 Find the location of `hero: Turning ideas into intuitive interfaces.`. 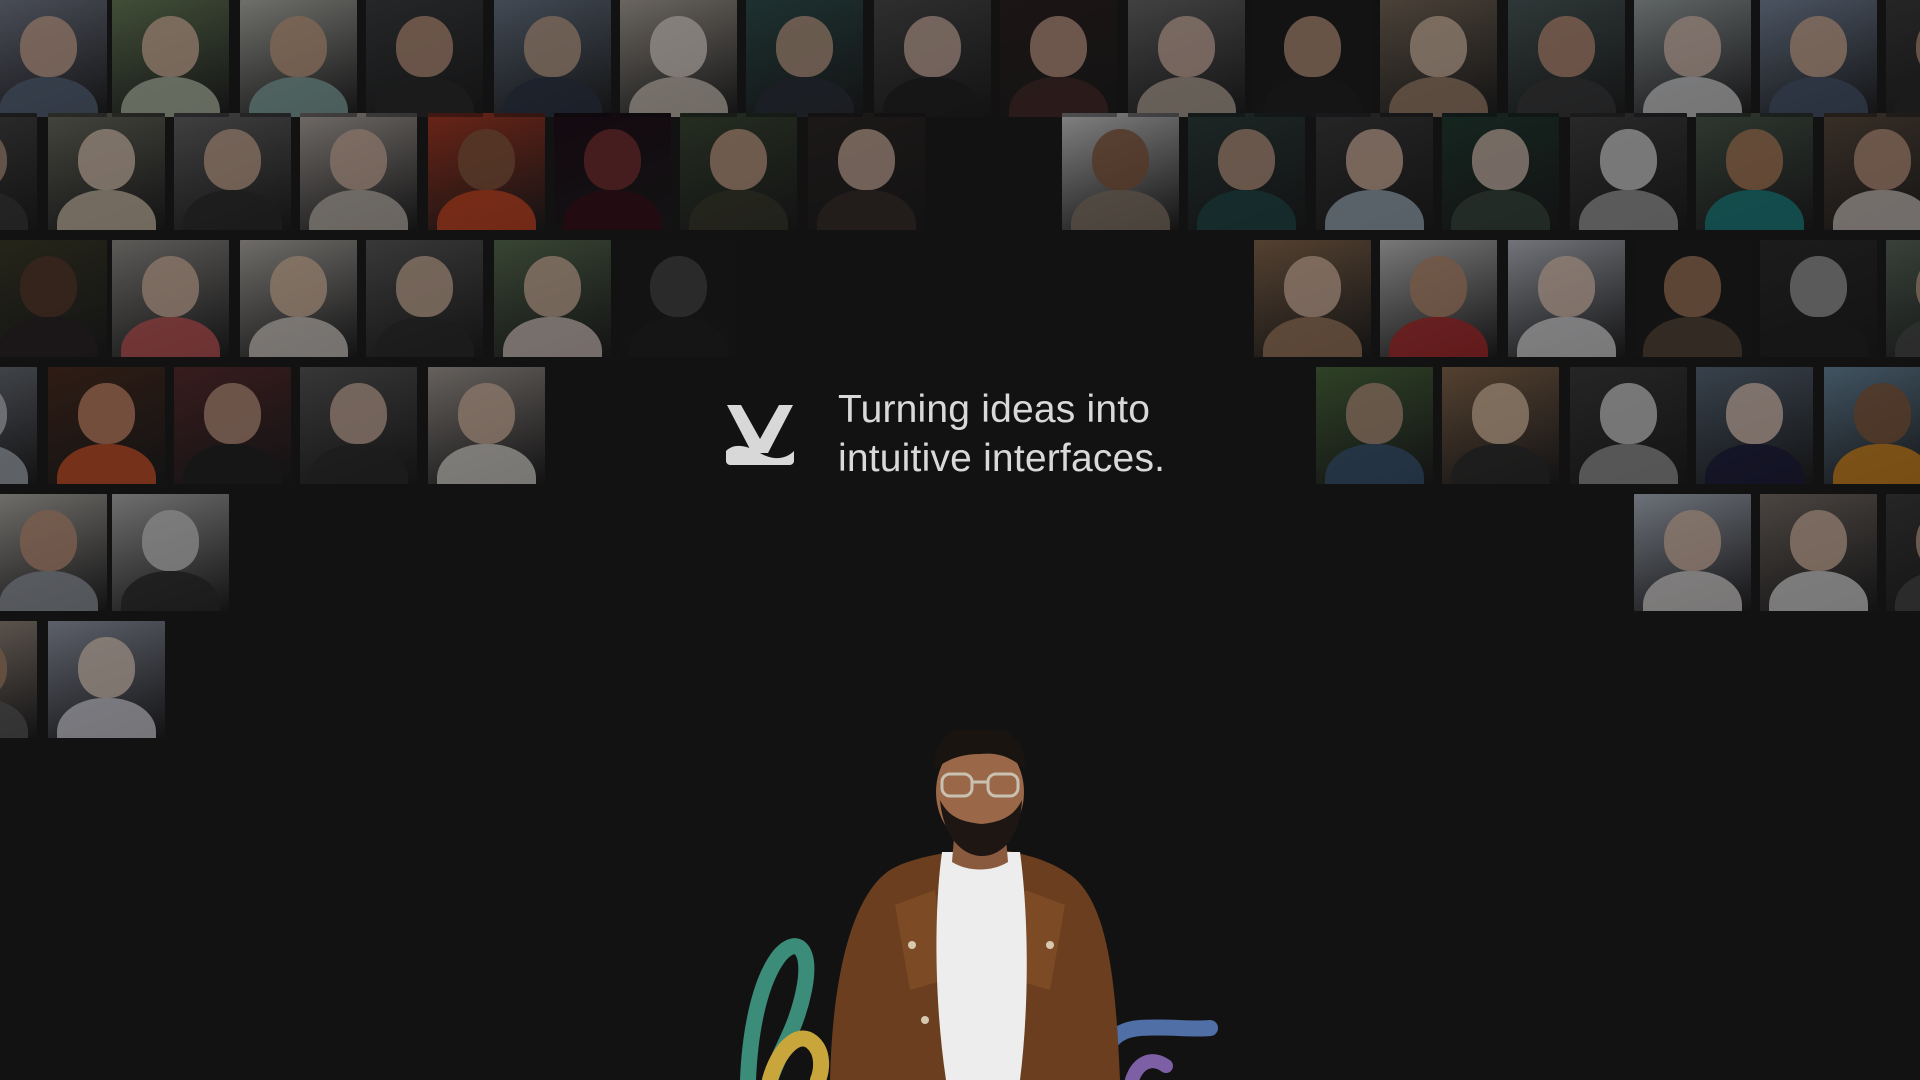

hero: Turning ideas into intuitive interfaces. is located at coordinates (944, 434).